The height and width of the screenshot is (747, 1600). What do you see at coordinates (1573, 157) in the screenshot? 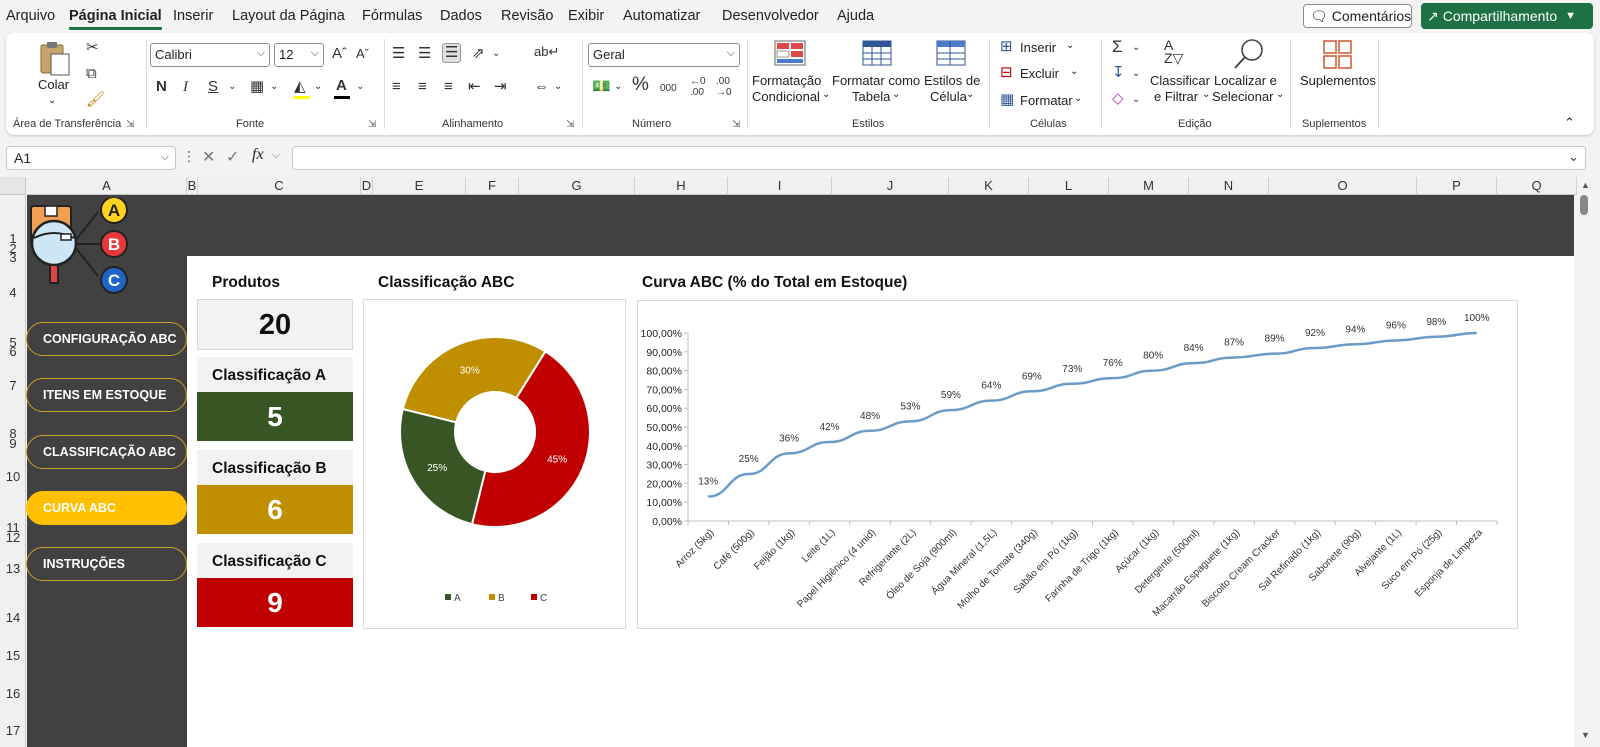
I see `expand-formula-icon: ⌄` at bounding box center [1573, 157].